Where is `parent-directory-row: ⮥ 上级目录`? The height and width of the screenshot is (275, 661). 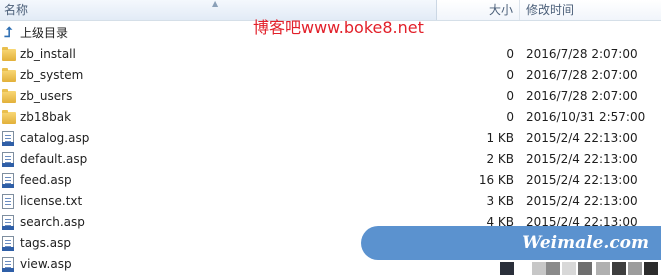
parent-directory-row: ⮥ 上级目录 is located at coordinates (330, 33).